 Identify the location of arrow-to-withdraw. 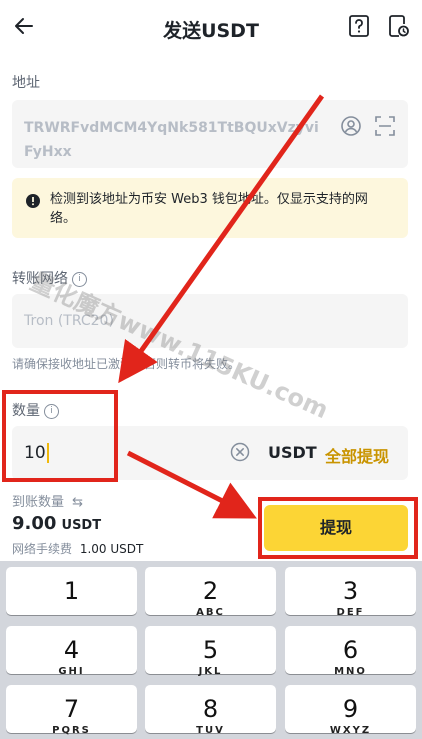
(191, 484).